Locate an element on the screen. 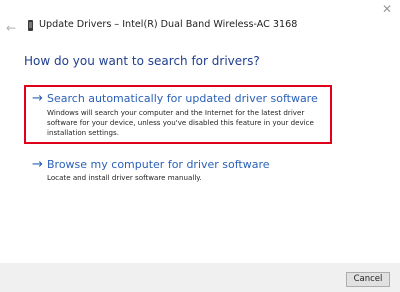 The image size is (400, 292). device-icon is located at coordinates (30, 25).